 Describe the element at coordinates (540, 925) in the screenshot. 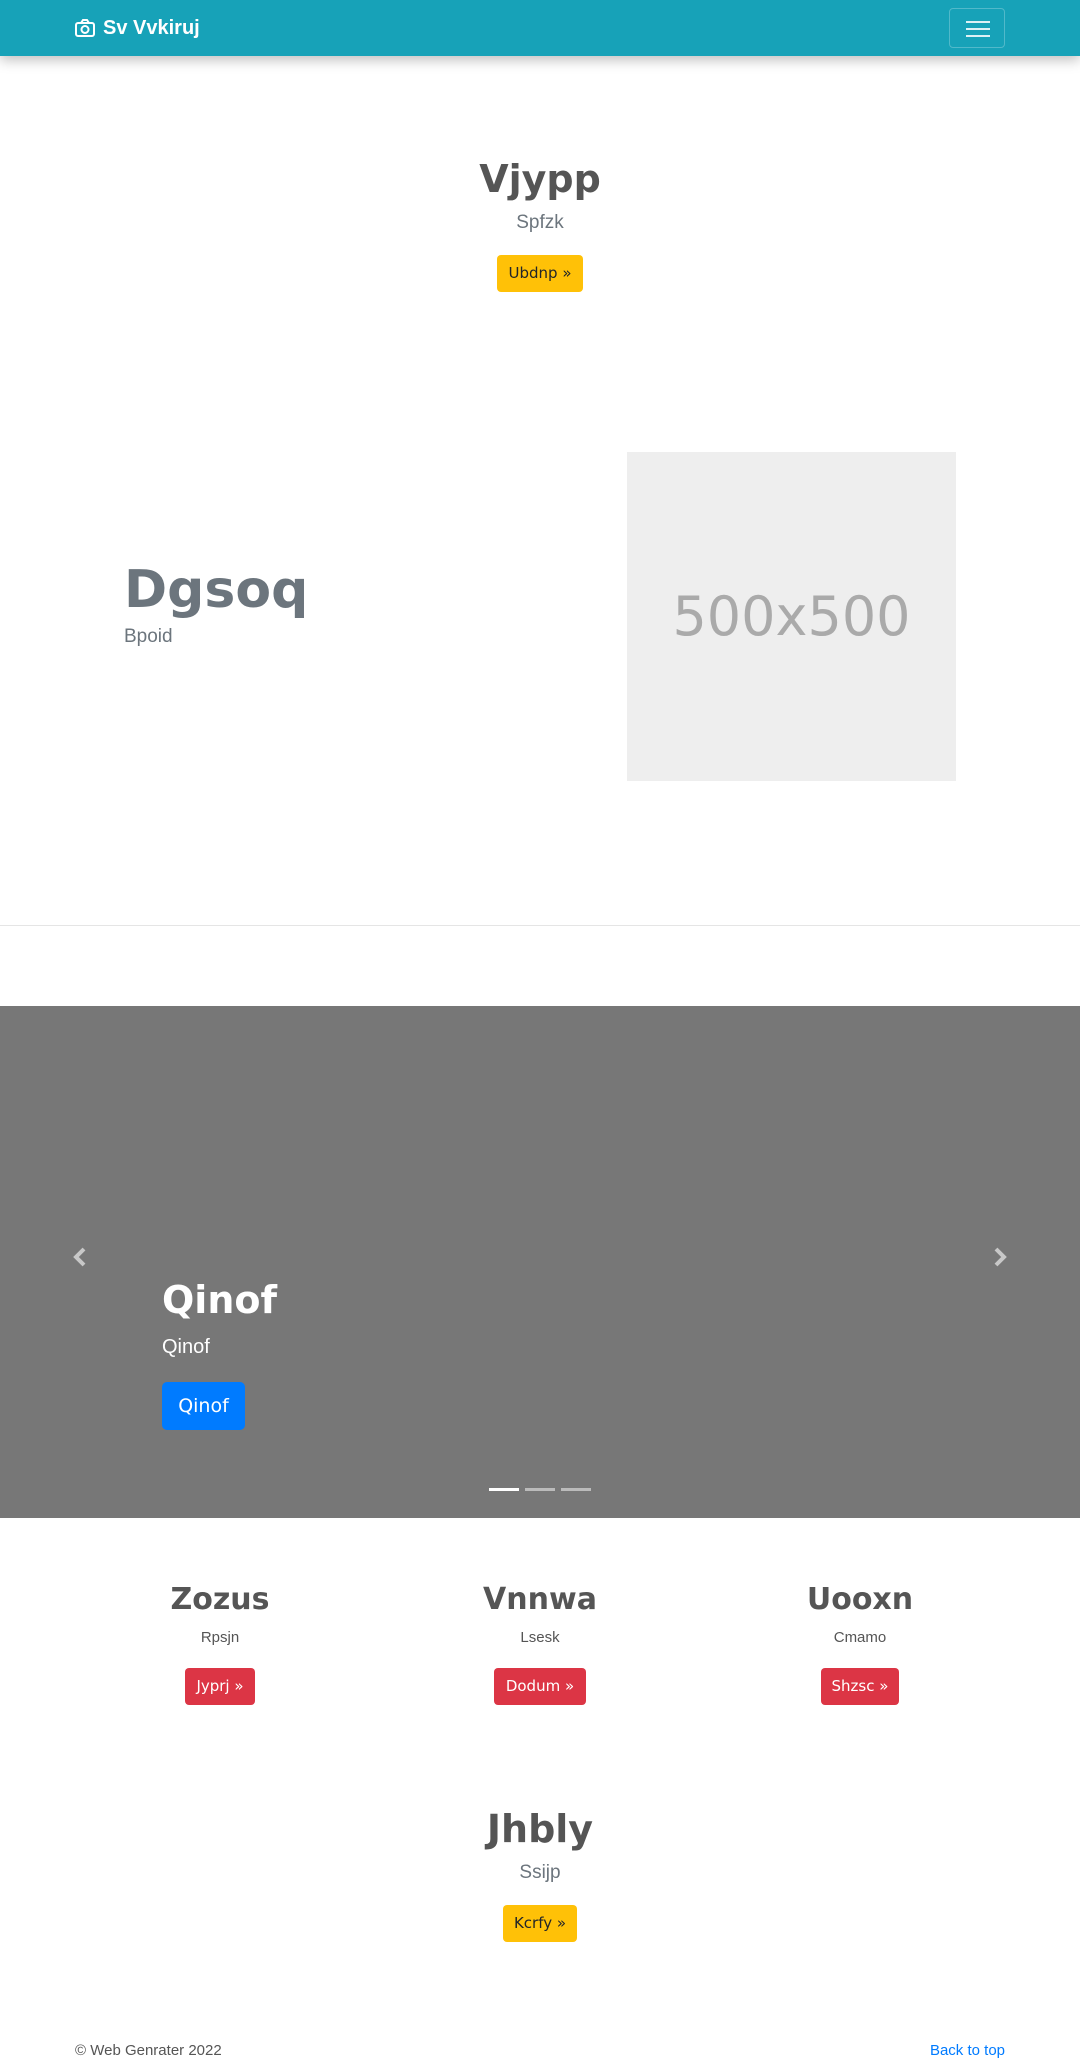

I see `section-divider` at that location.